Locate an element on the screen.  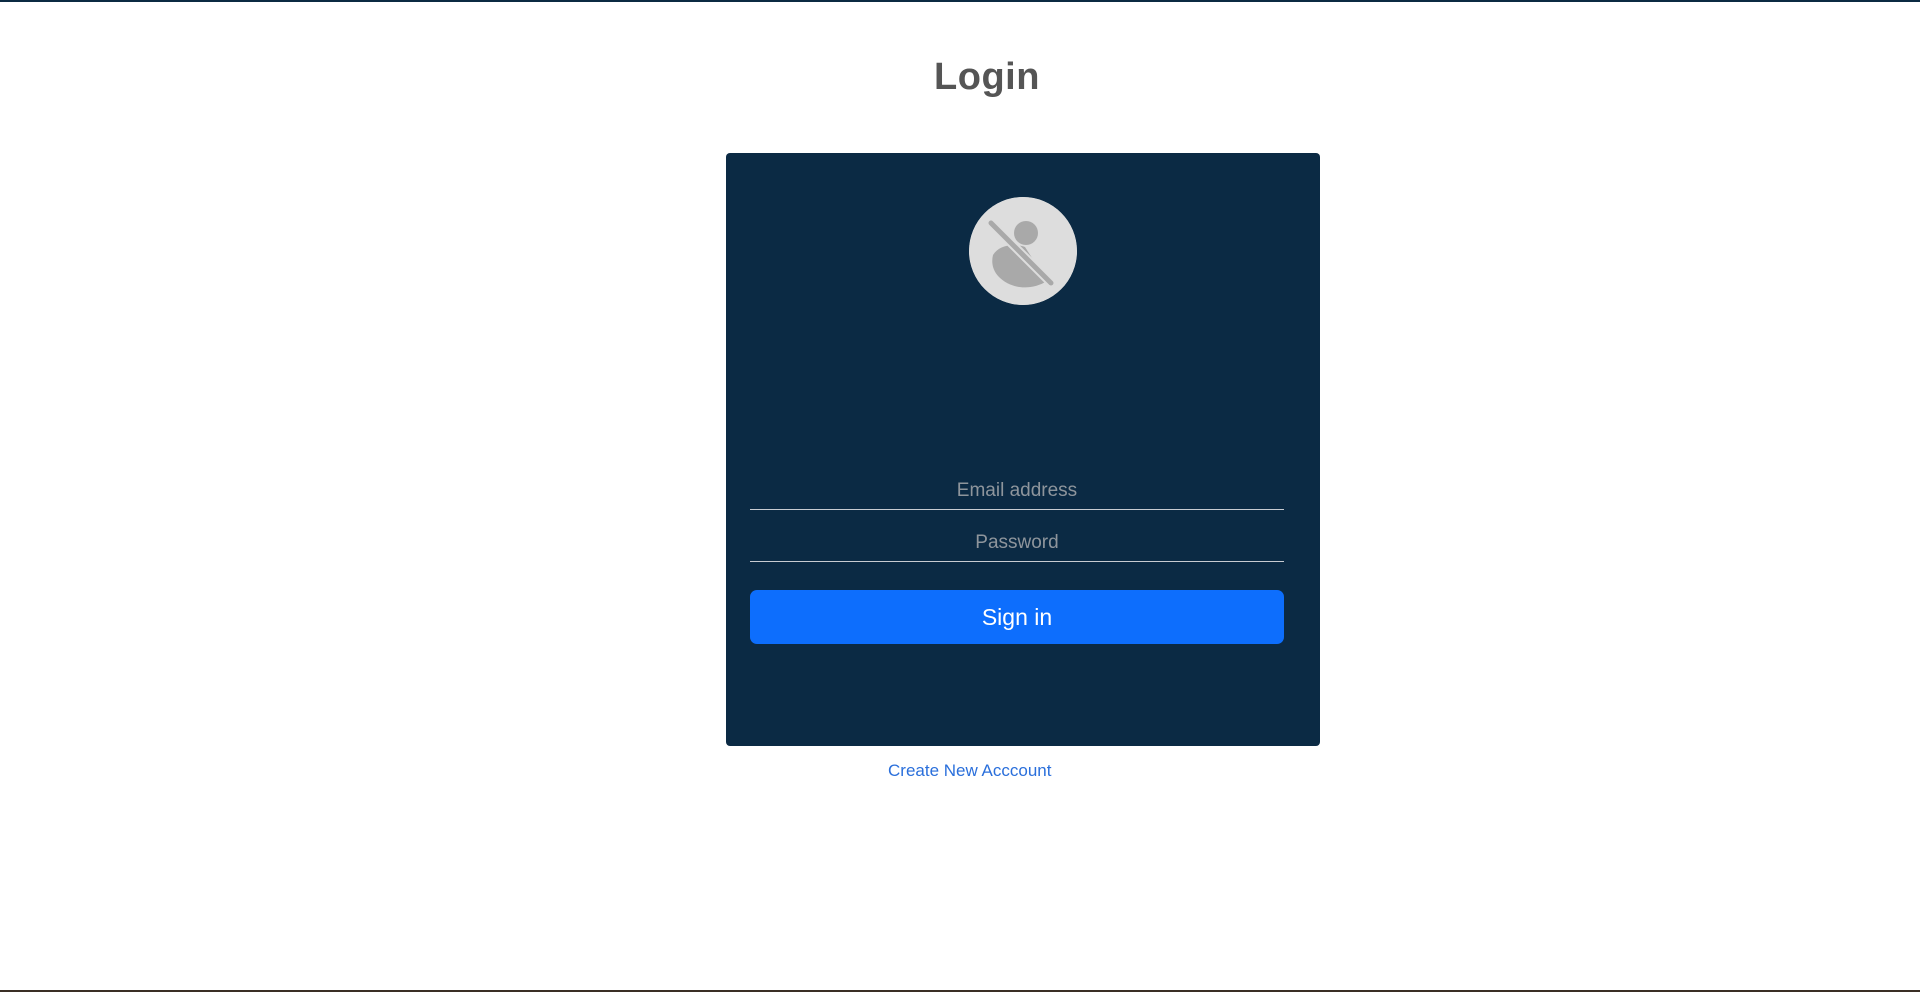
user-slash-icon is located at coordinates (1023, 251).